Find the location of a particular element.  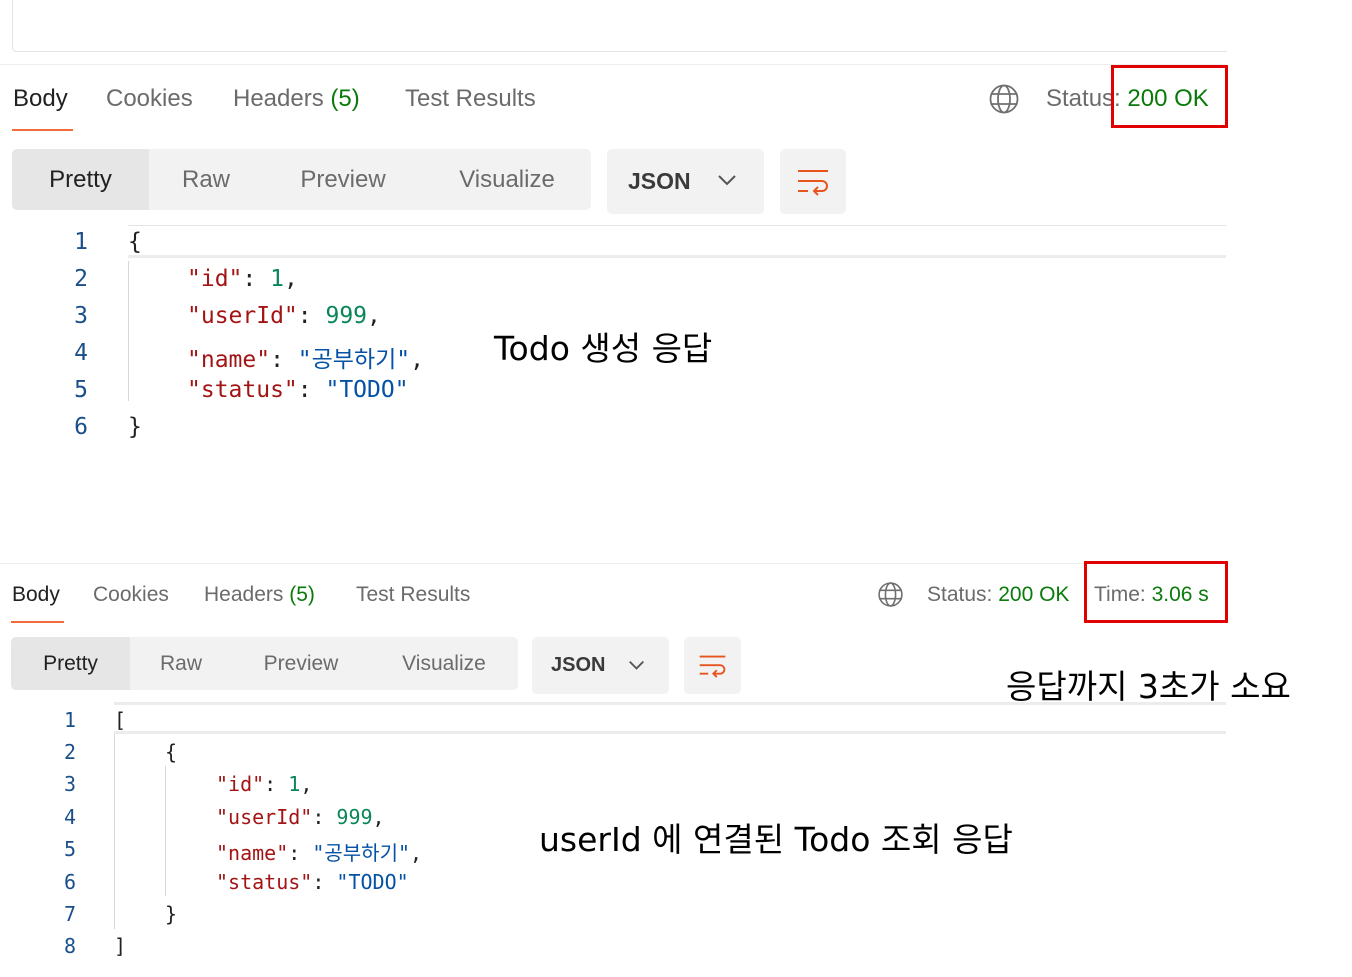

line-number: 7 is located at coordinates (69, 914).